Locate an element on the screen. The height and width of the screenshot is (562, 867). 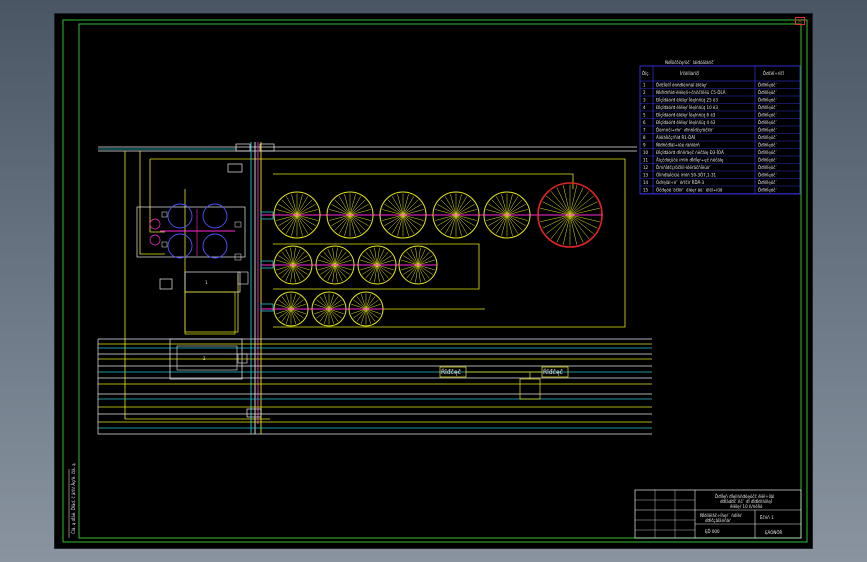
title-name2: ďđîčçâîäńňâŕ is located at coordinates (718, 520).